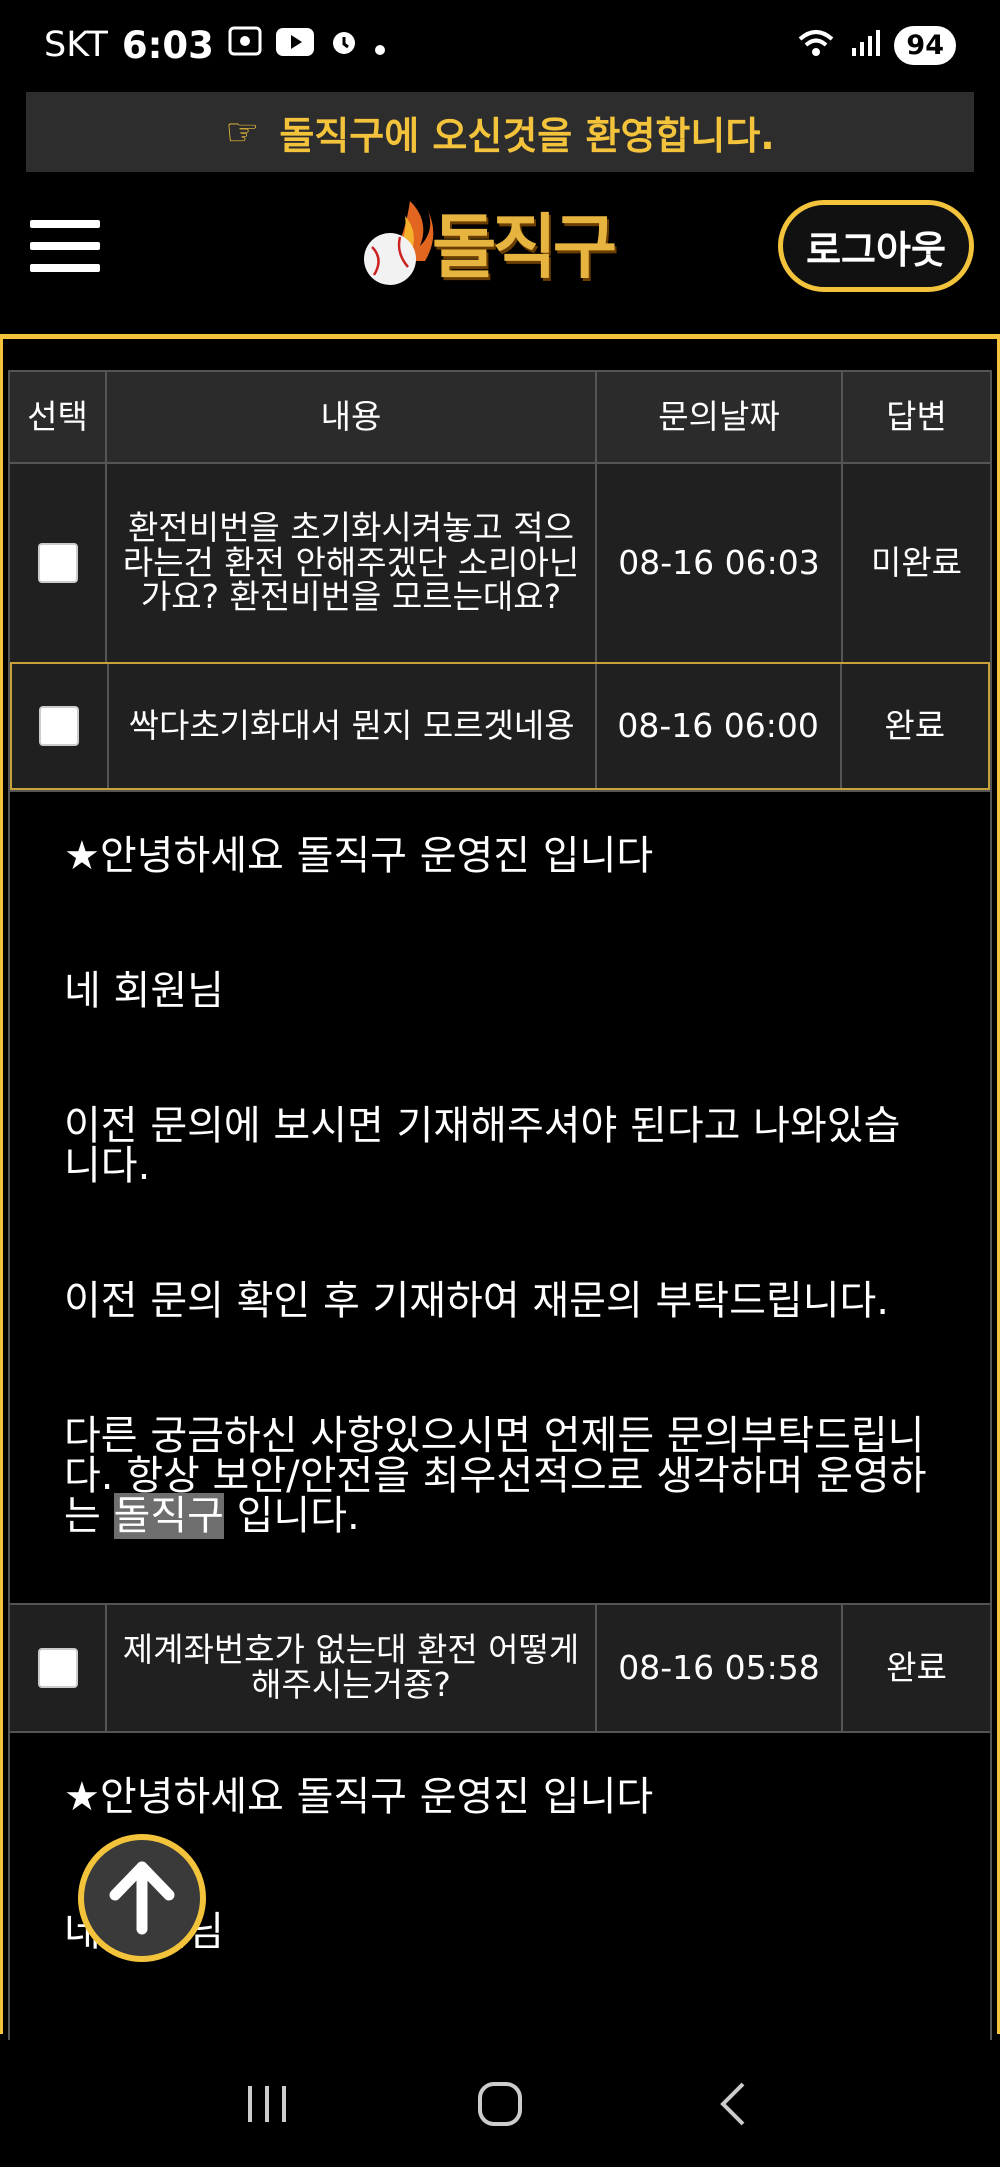  What do you see at coordinates (720, 417) in the screenshot?
I see `column-header-date: 문의날짜` at bounding box center [720, 417].